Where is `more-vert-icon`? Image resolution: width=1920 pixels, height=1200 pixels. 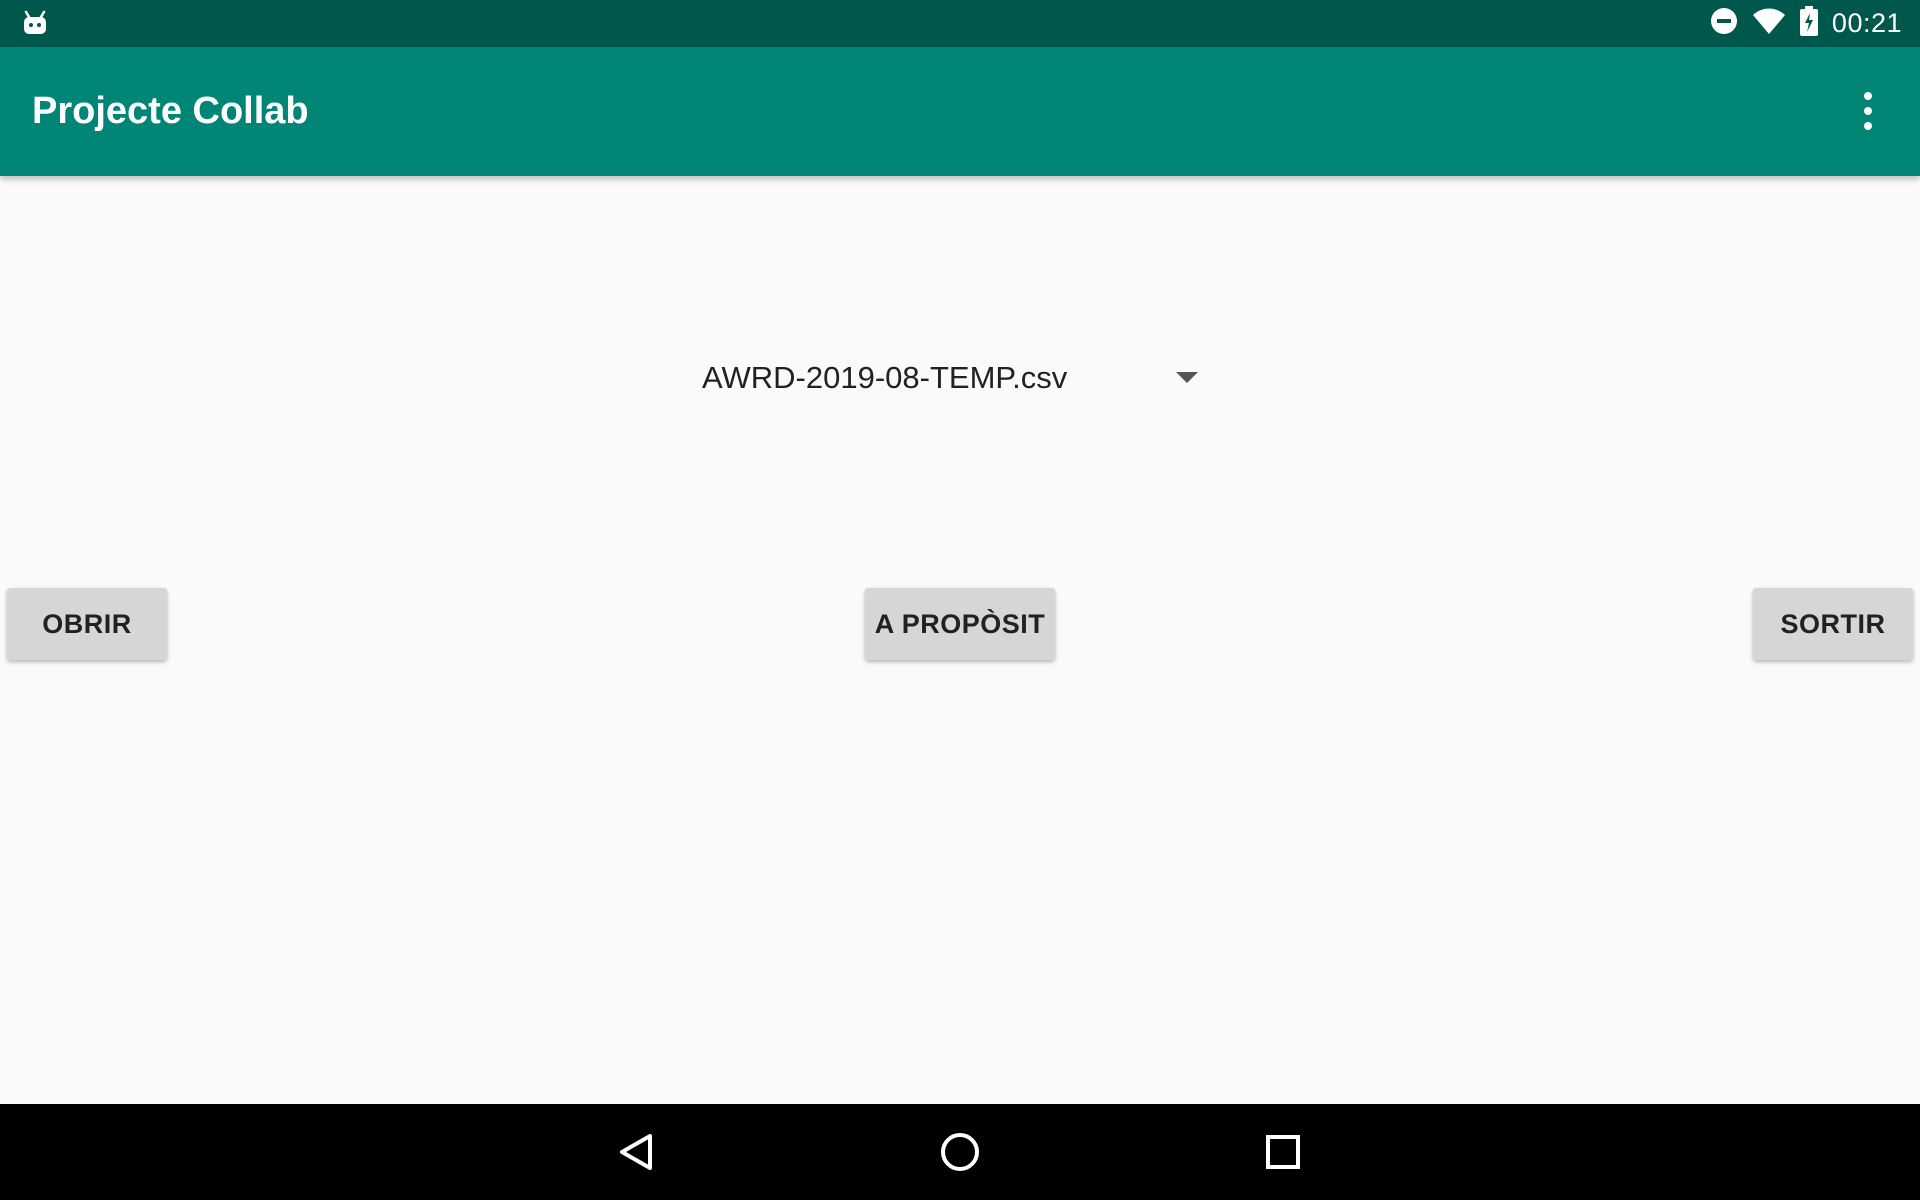 more-vert-icon is located at coordinates (1868, 111).